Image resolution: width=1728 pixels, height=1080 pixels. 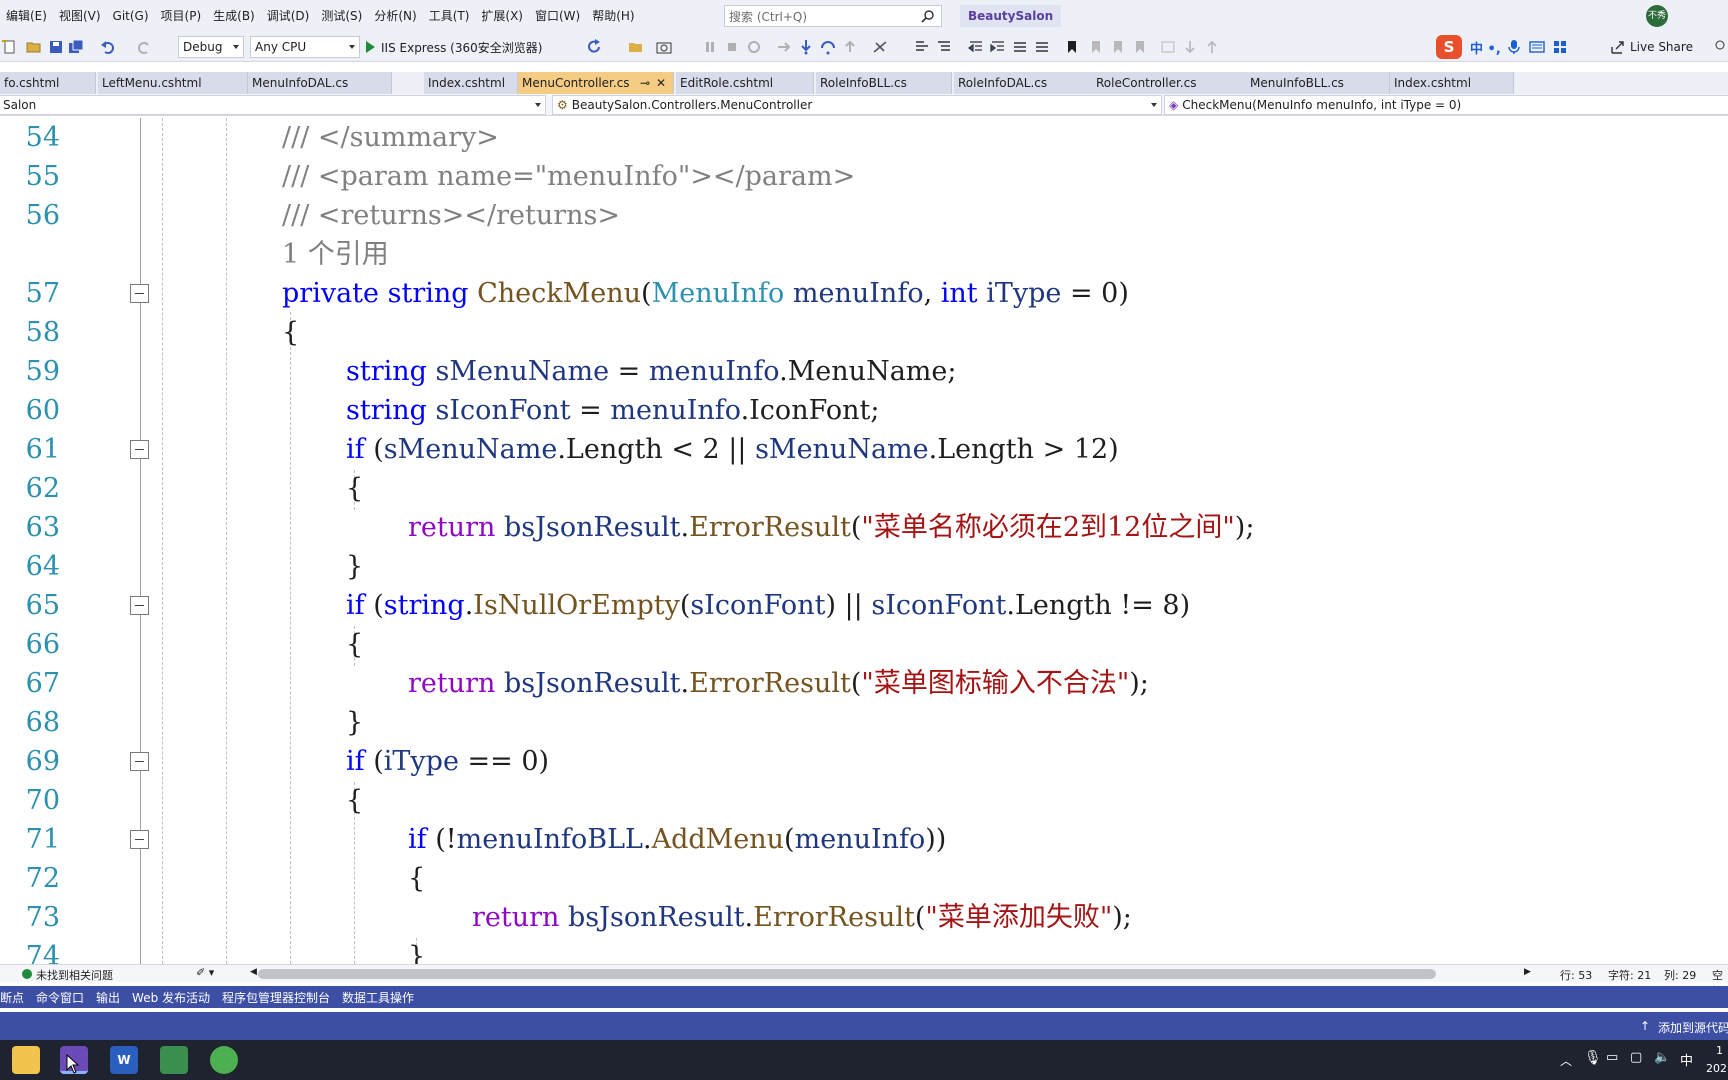 I want to click on ime-mode: 中 •,, so click(x=1485, y=47).